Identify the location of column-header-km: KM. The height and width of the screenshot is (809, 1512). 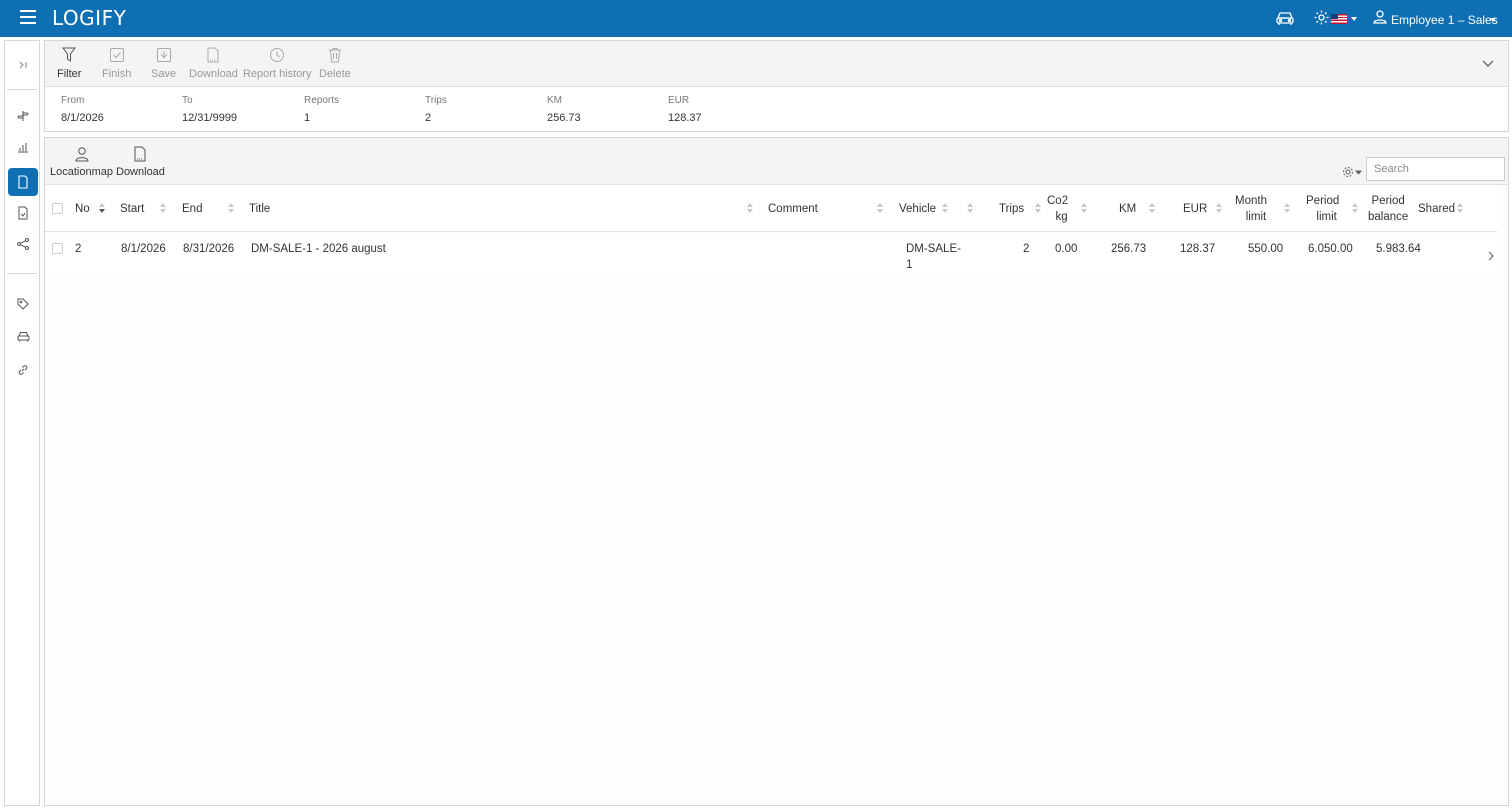
(1127, 209).